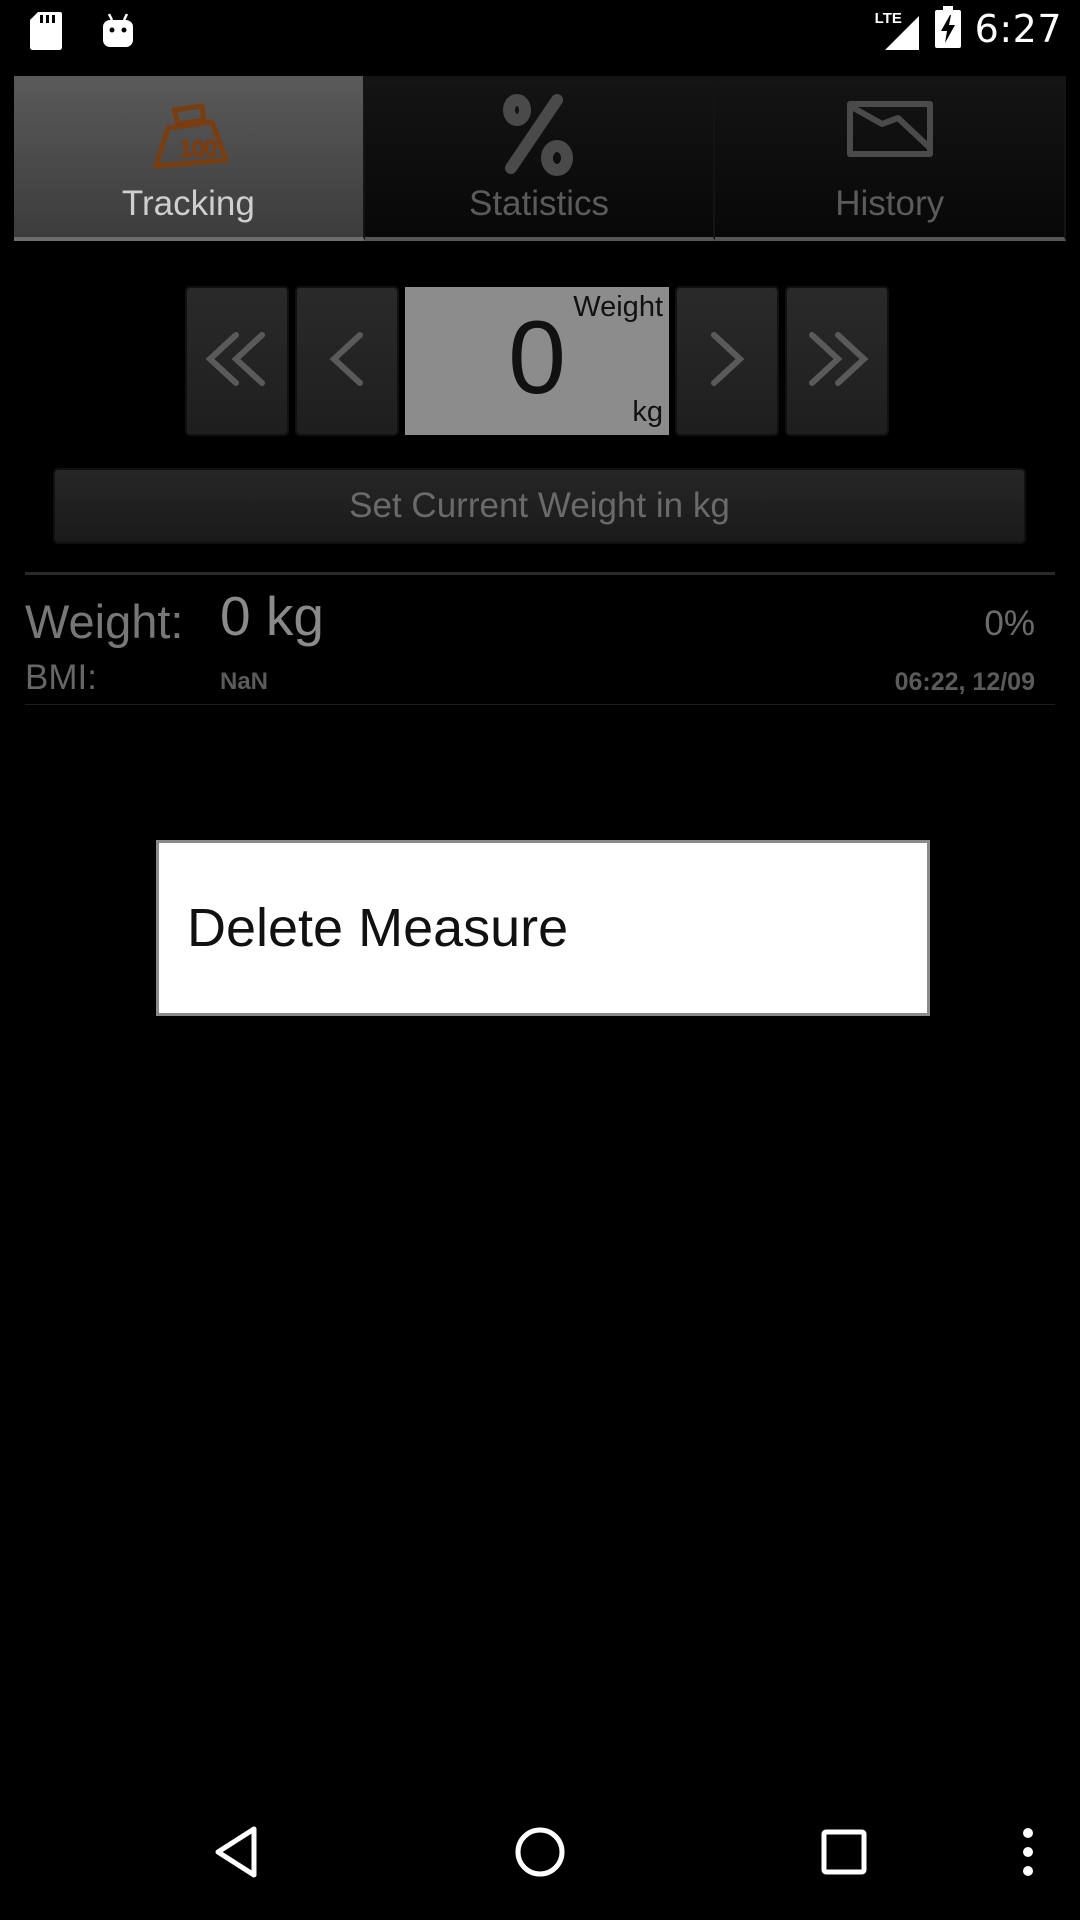 Image resolution: width=1080 pixels, height=1920 pixels. I want to click on home-button, so click(540, 1854).